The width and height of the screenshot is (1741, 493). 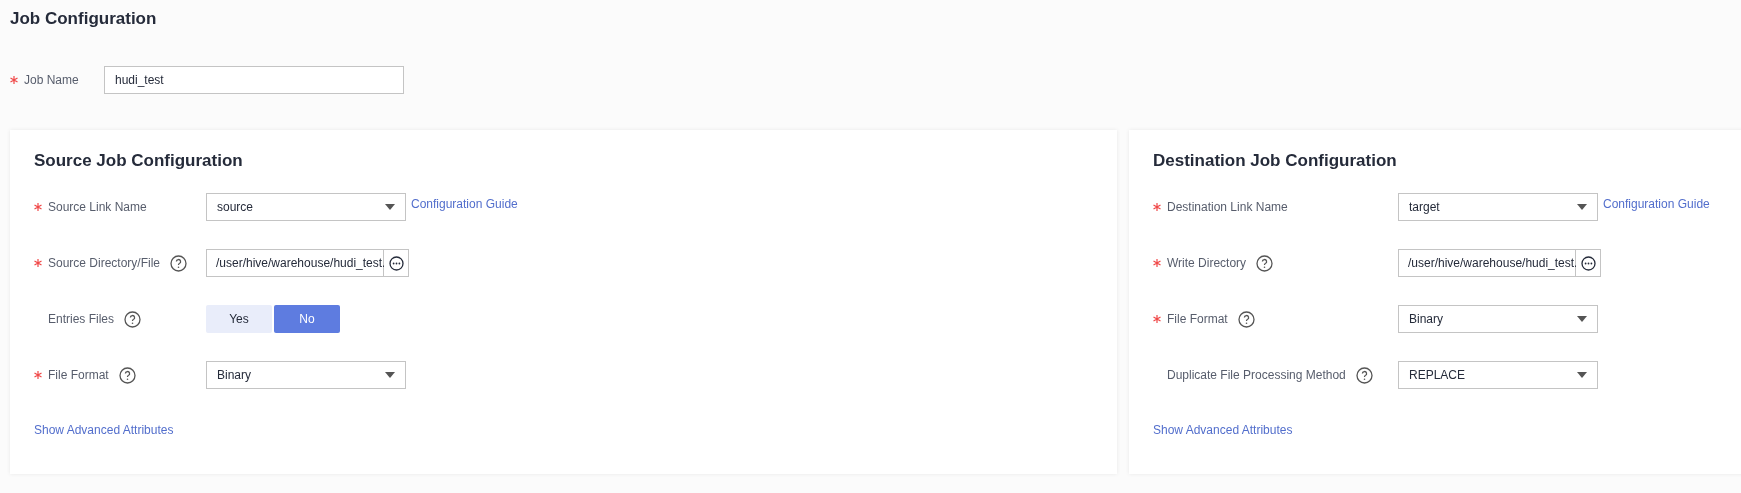 I want to click on field-label: Destination Link Name, so click(x=1227, y=207).